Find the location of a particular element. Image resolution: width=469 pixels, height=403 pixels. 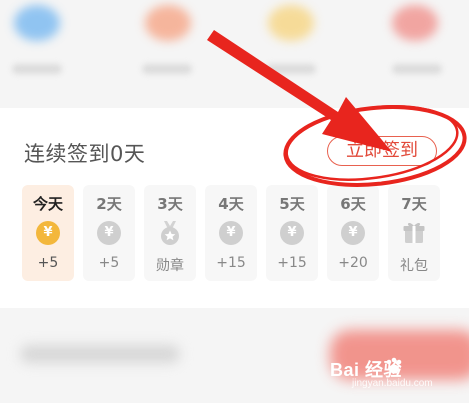

baidu-jingyan-watermark: Bai 经验 jingyan.baidu.com is located at coordinates (395, 376).